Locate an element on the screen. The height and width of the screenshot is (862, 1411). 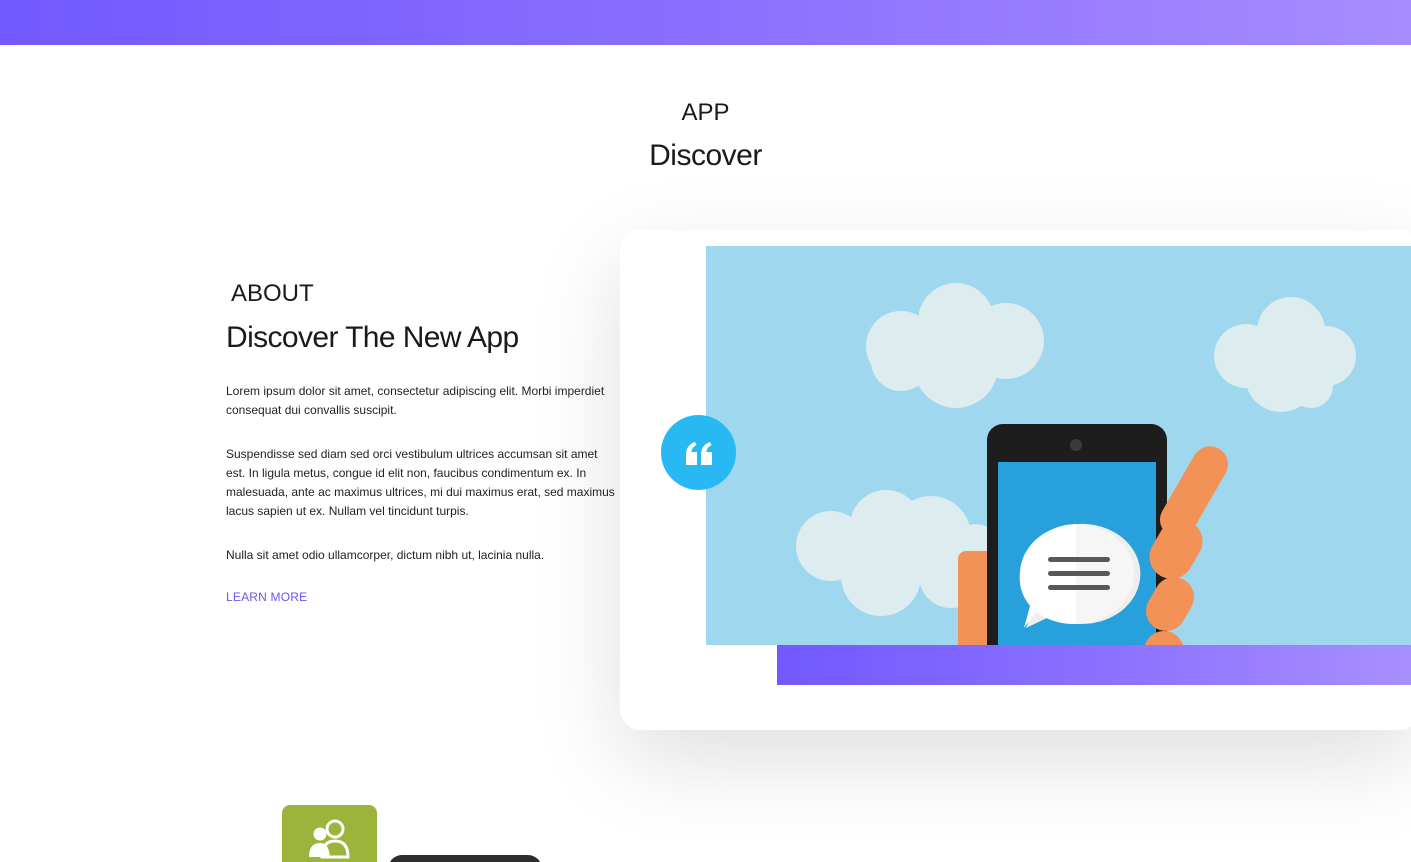
quote-icon is located at coordinates (698, 452).